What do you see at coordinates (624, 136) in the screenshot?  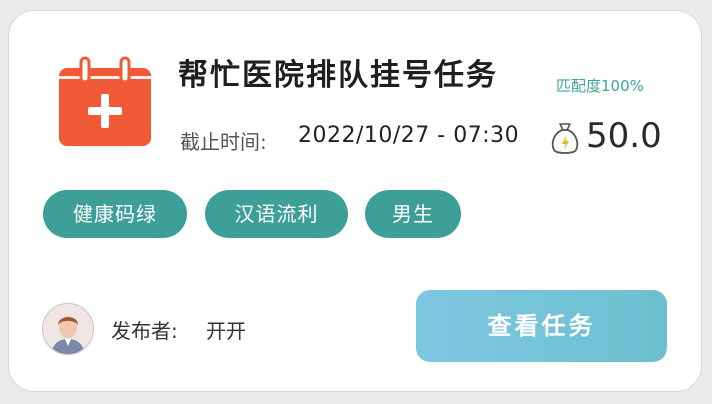 I see `reward-amount: 50.0` at bounding box center [624, 136].